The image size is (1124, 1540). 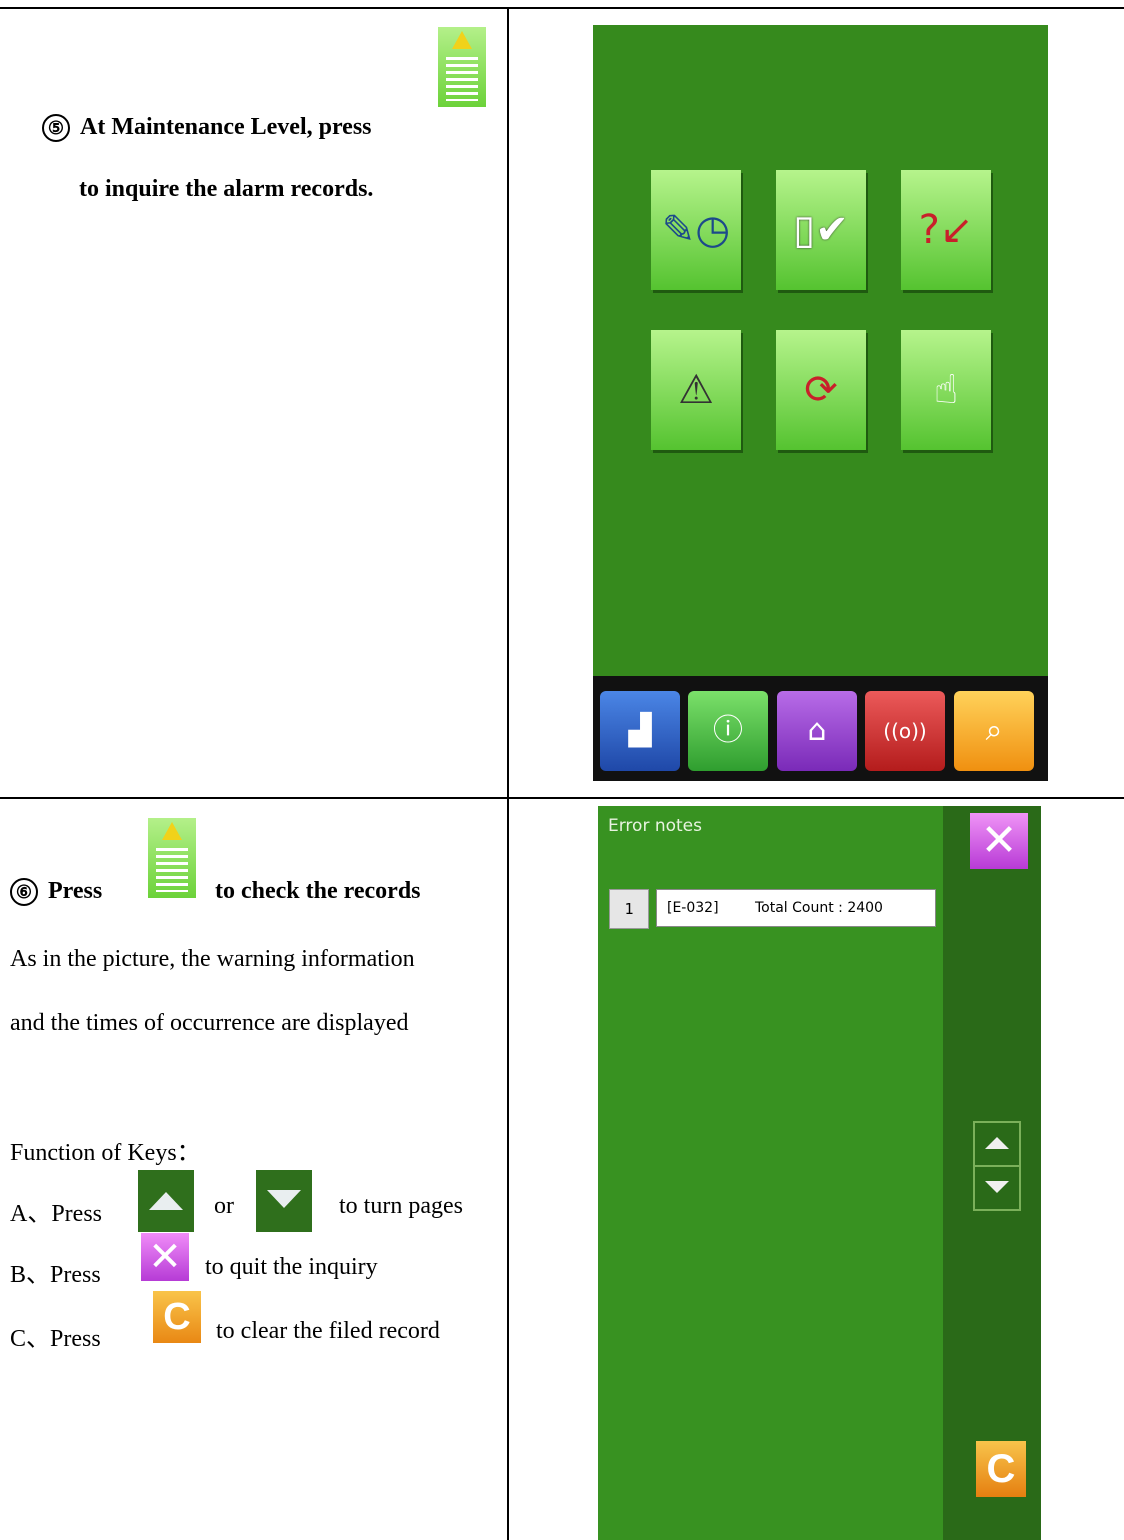 I want to click on step6-number: ⑥, so click(x=24, y=892).